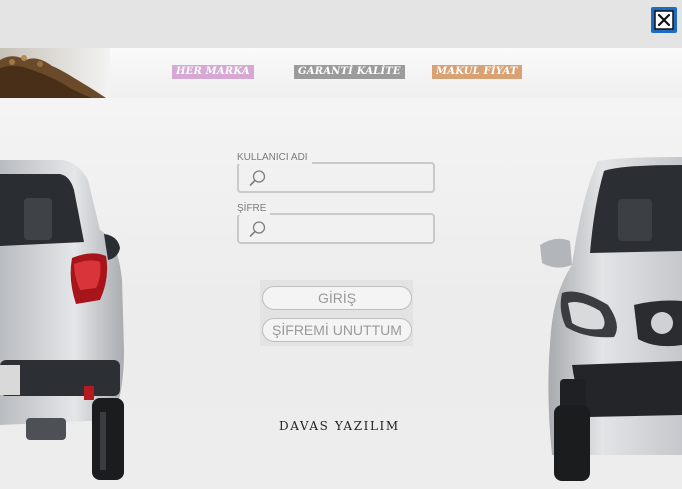  What do you see at coordinates (350, 178) in the screenshot?
I see `username-input` at bounding box center [350, 178].